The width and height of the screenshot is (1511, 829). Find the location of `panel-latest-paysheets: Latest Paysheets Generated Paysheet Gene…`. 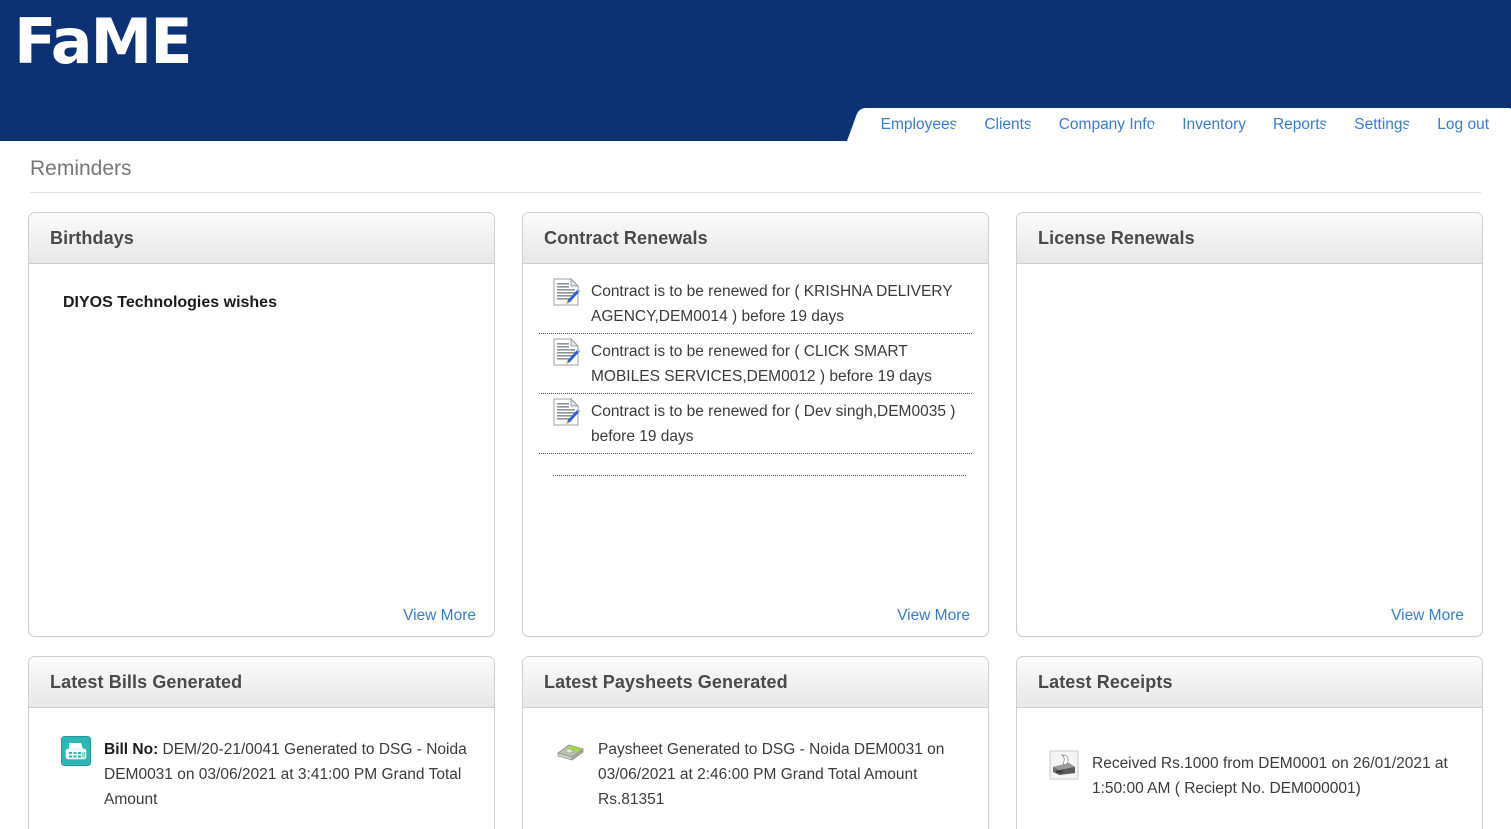

panel-latest-paysheets: Latest Paysheets Generated Paysheet Gene… is located at coordinates (755, 742).